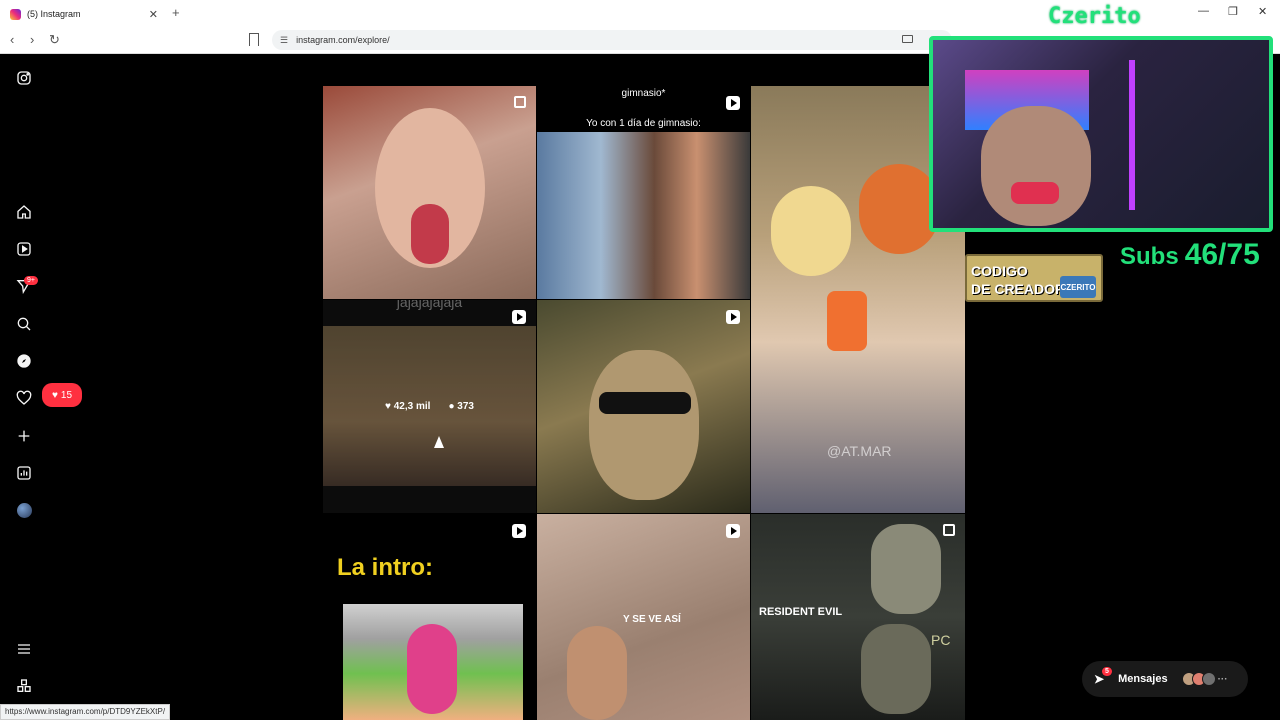 The height and width of the screenshot is (720, 1280). What do you see at coordinates (153, 14) in the screenshot?
I see `tab-close-icon: ✕` at bounding box center [153, 14].